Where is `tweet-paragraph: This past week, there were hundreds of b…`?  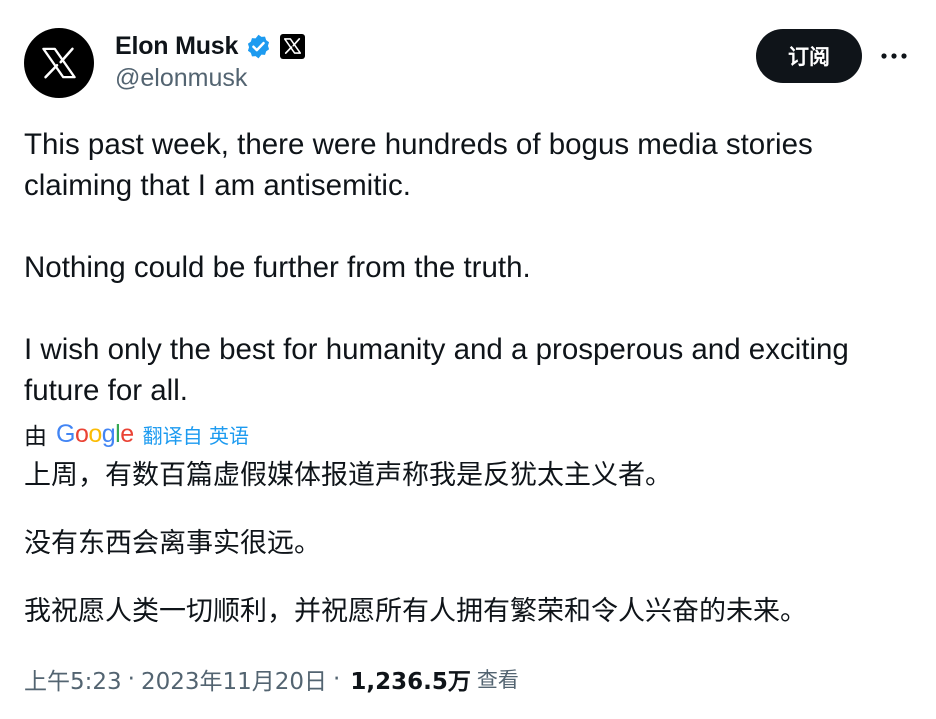 tweet-paragraph: This past week, there were hundreds of b… is located at coordinates (418, 165).